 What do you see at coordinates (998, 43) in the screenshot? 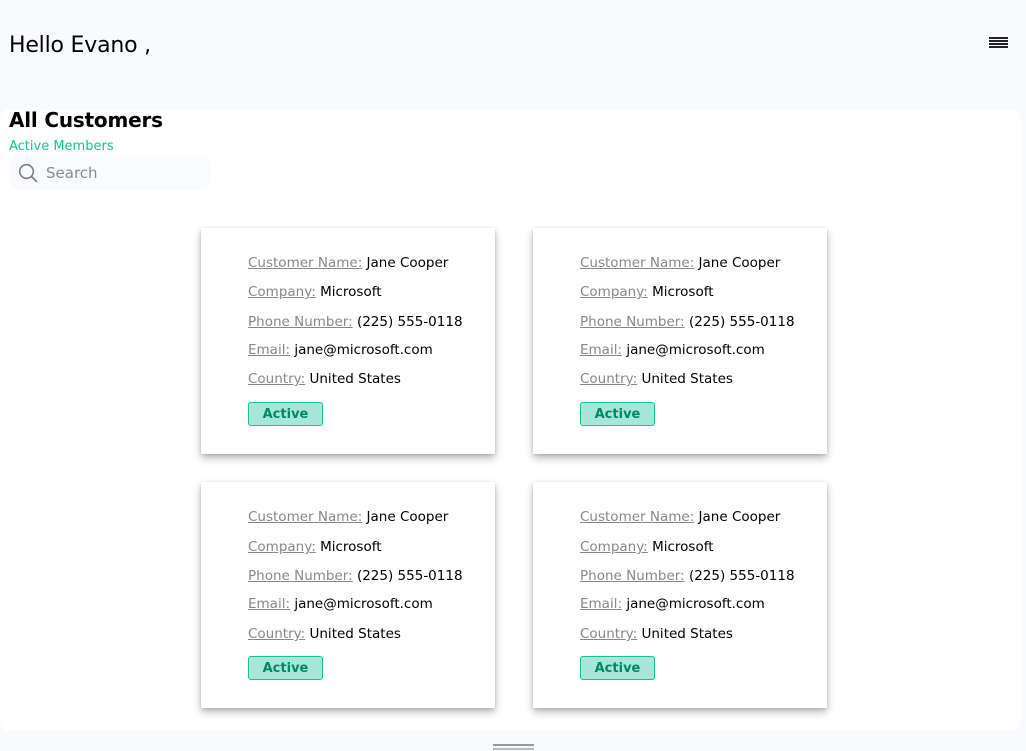
I see `hamburger-menu-icon` at bounding box center [998, 43].